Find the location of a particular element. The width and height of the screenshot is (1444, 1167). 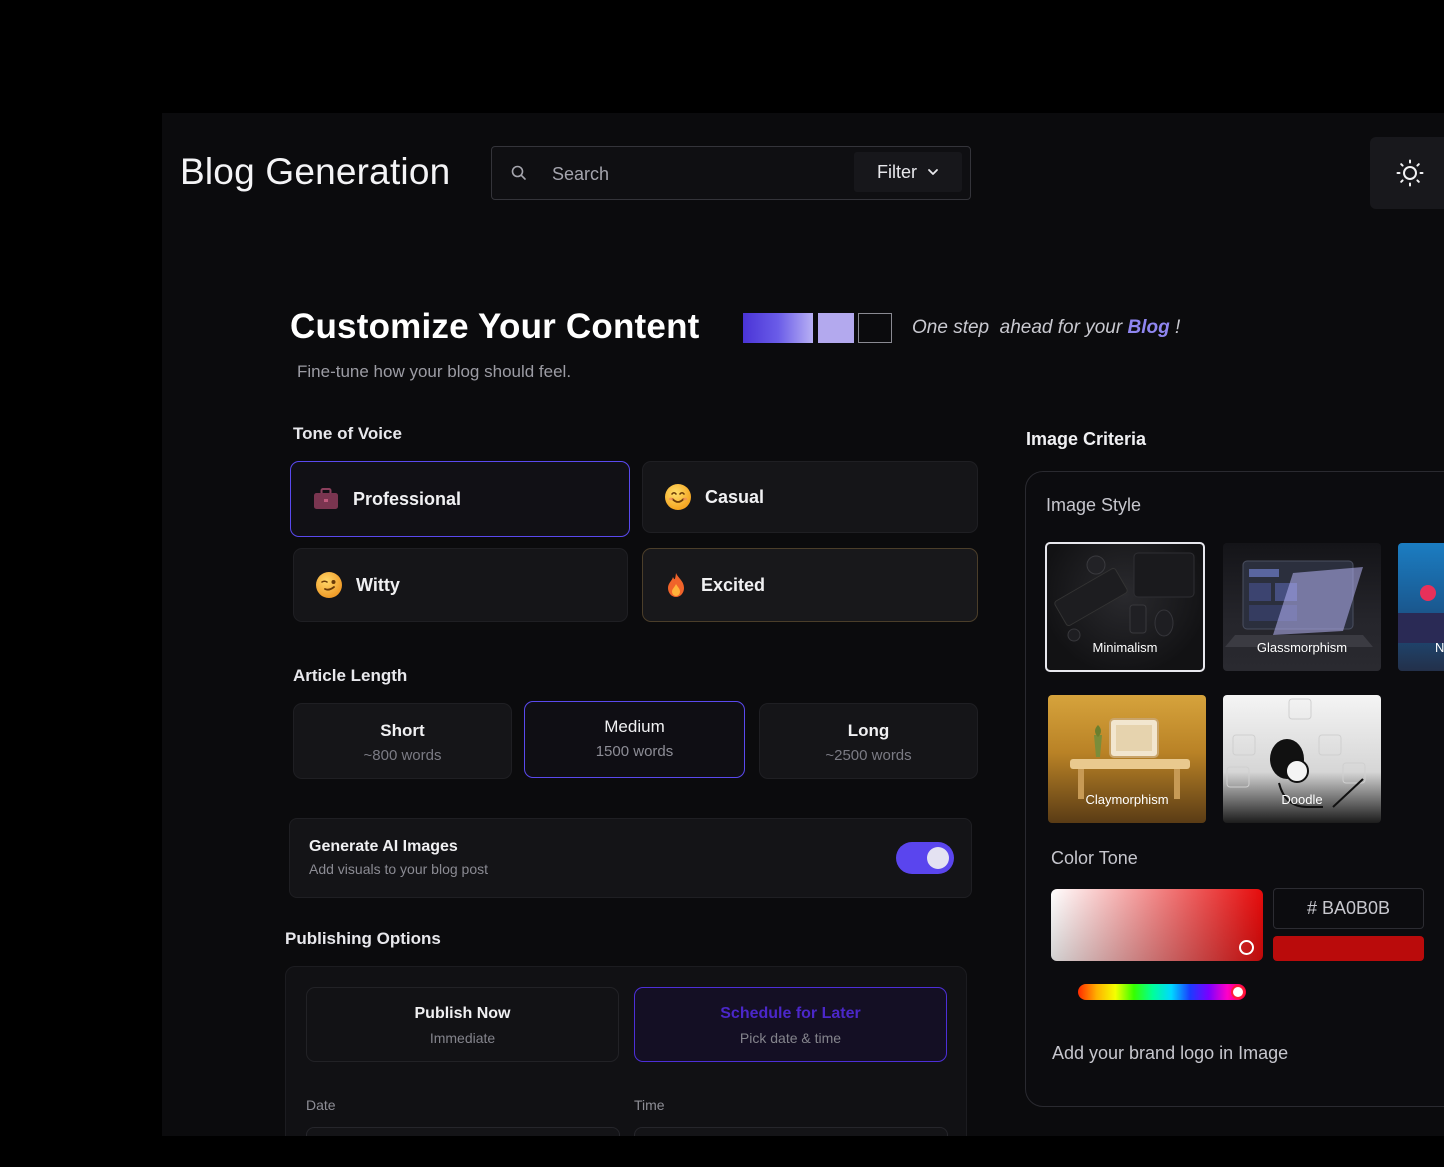

search-bar: Filter is located at coordinates (731, 173).